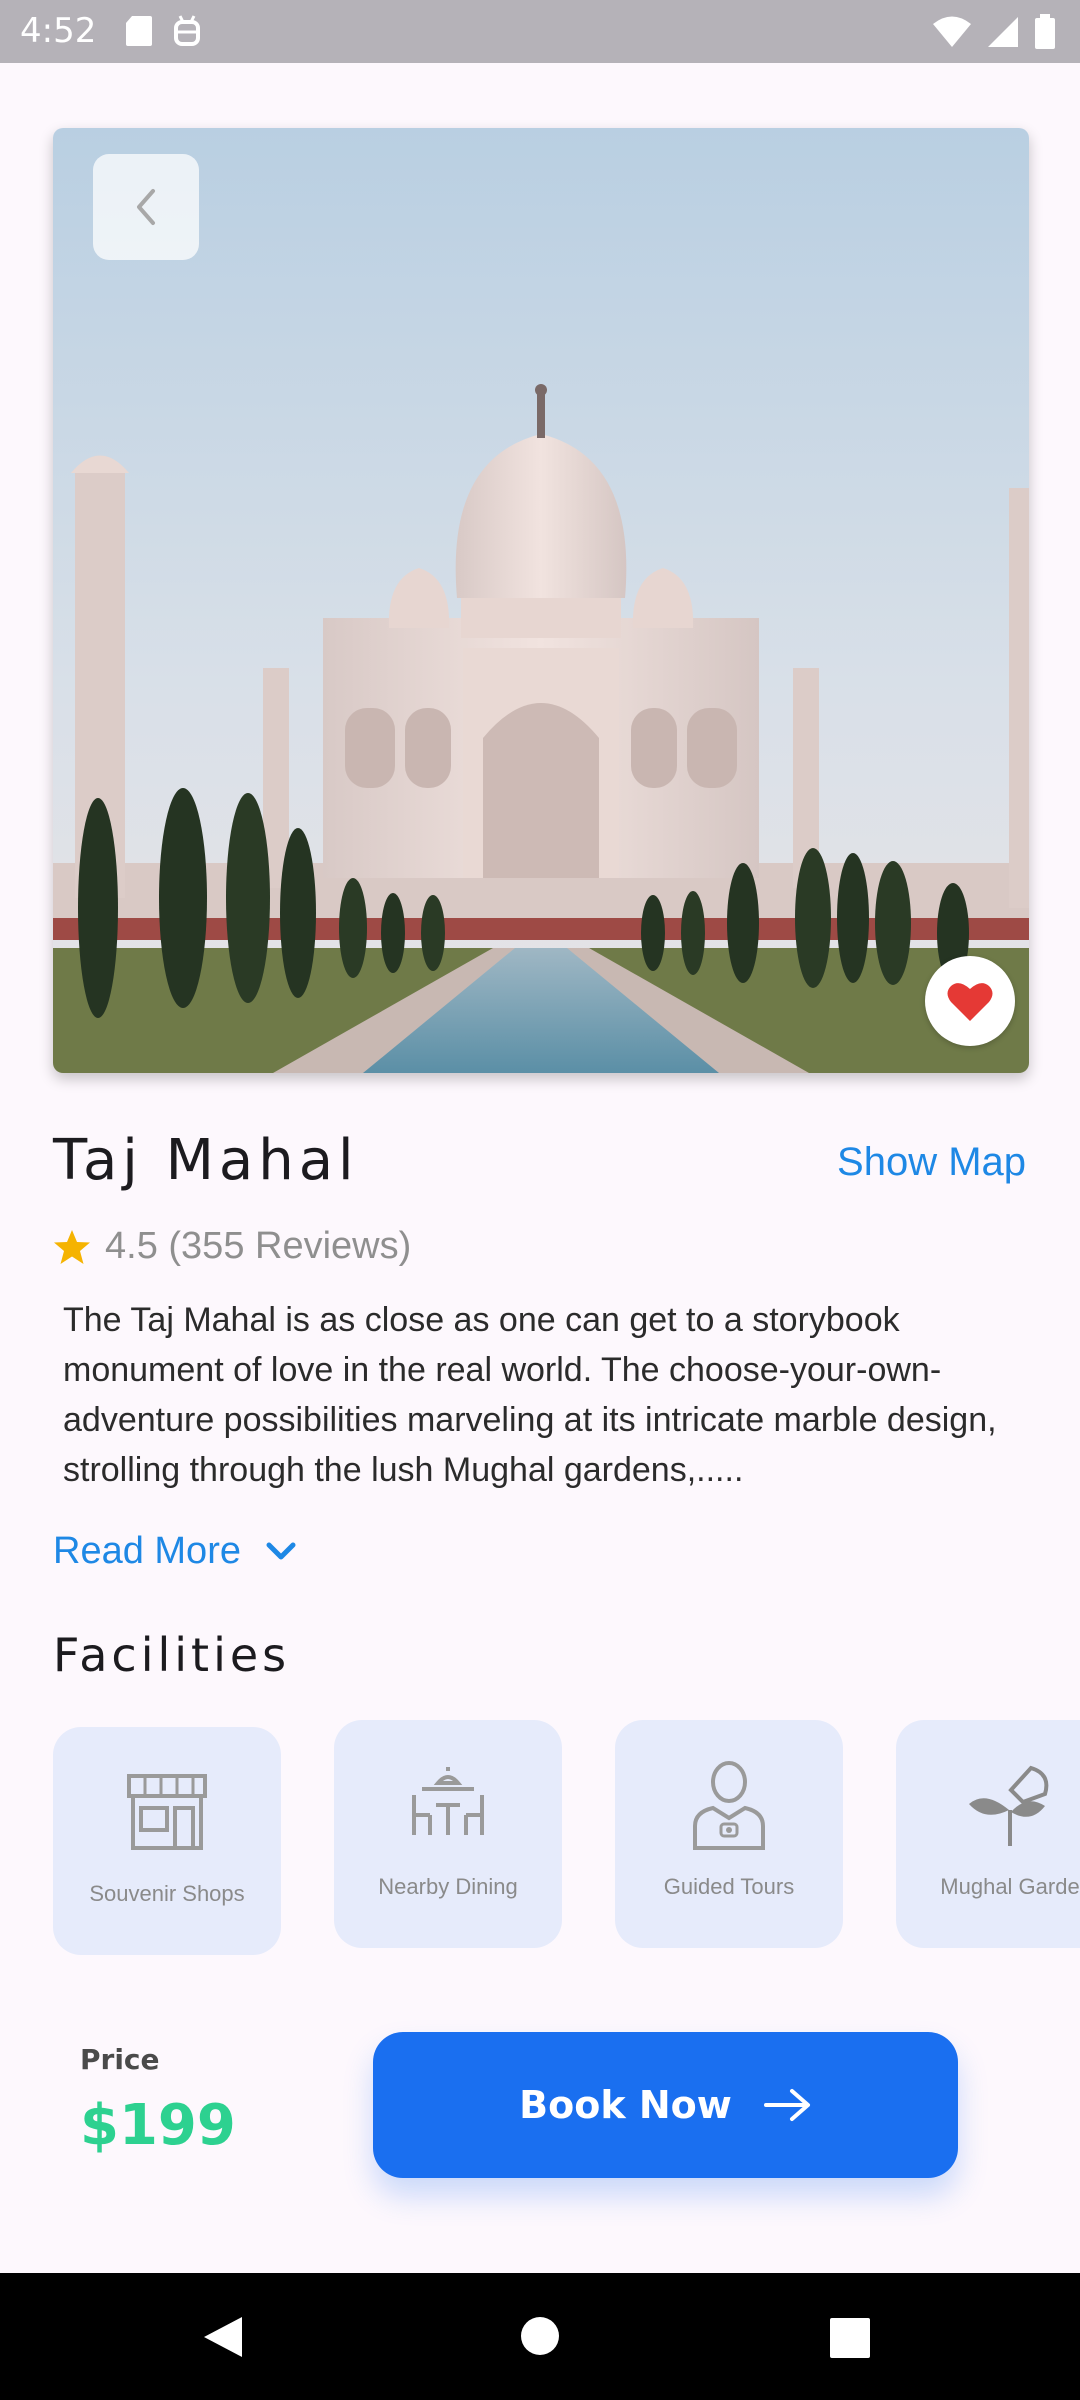 The image size is (1080, 2400). I want to click on place-title: Taj Mahal, so click(206, 1160).